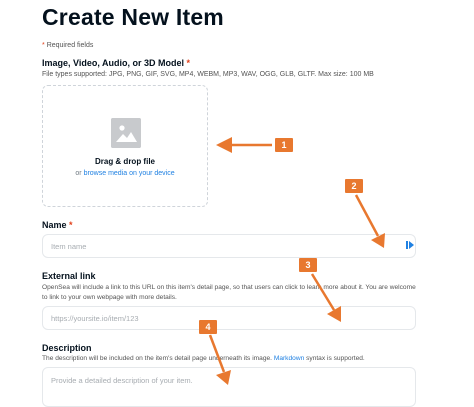 This screenshot has width=474, height=407. What do you see at coordinates (284, 145) in the screenshot?
I see `annotation-badge-1: 1` at bounding box center [284, 145].